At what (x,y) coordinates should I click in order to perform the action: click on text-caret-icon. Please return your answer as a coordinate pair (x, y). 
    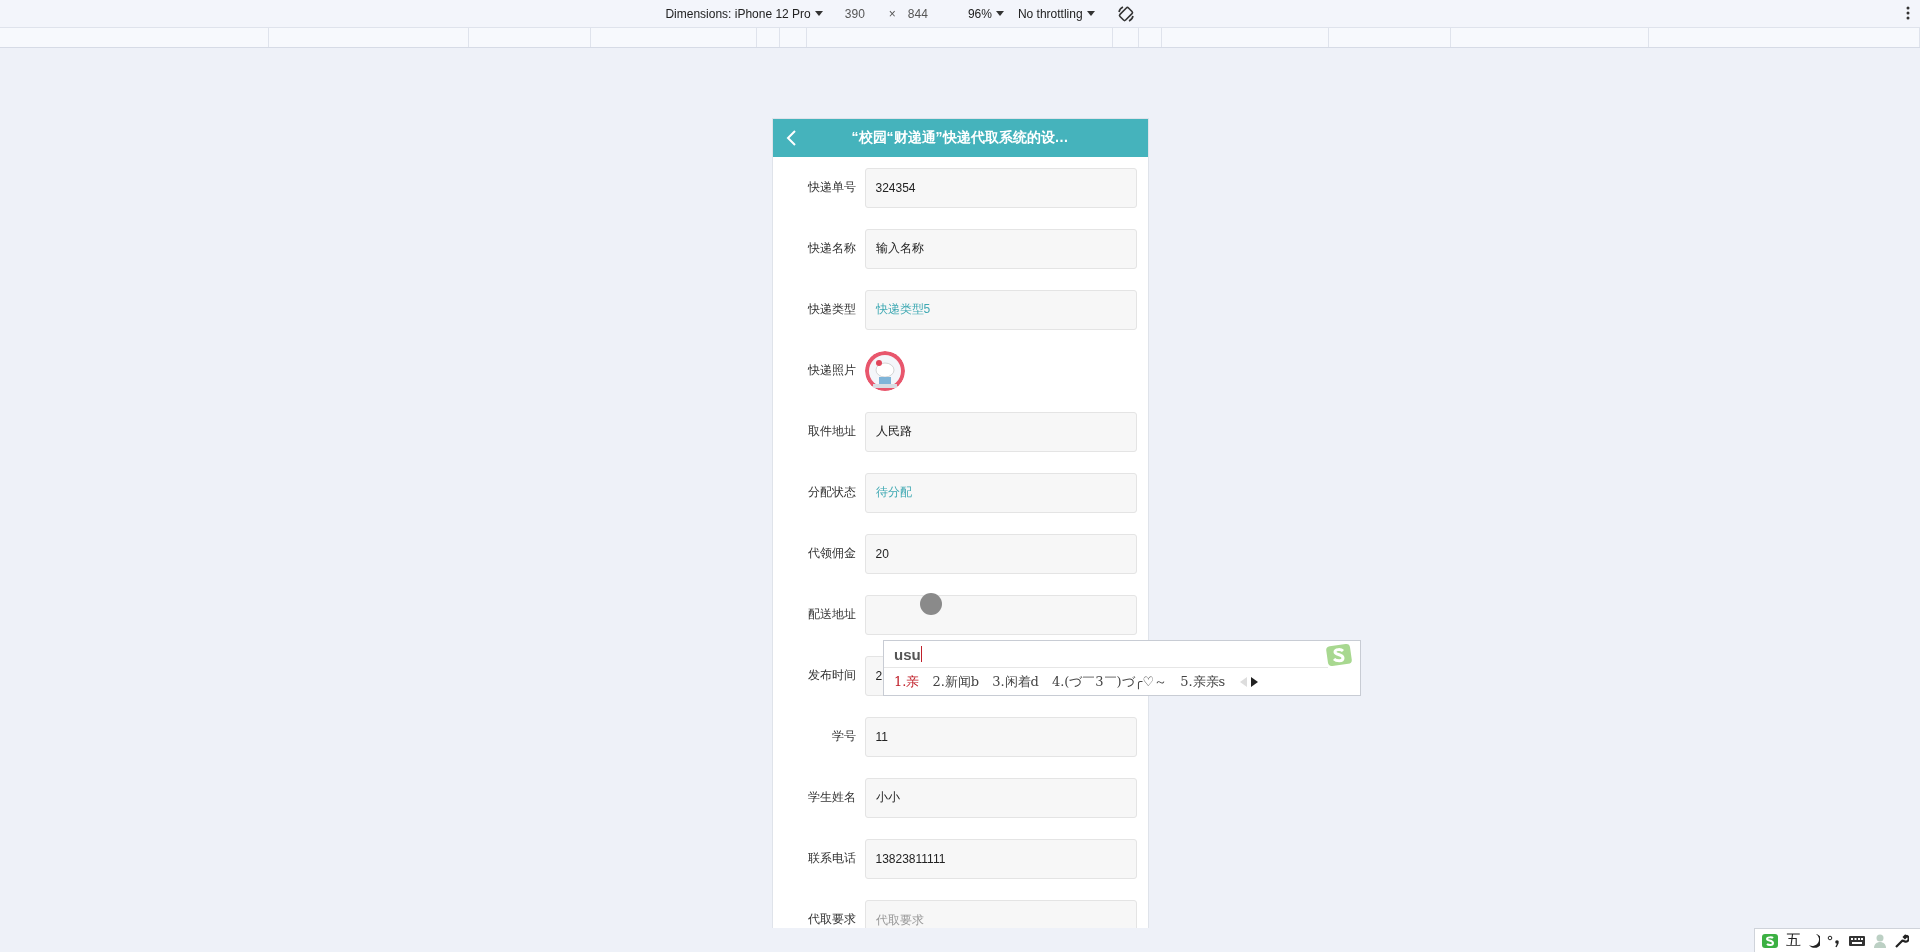
    Looking at the image, I should click on (921, 654).